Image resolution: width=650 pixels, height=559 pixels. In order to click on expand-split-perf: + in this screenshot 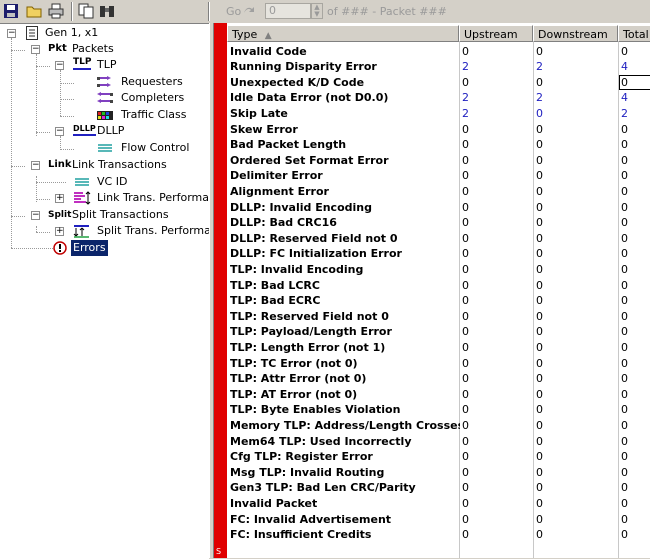, I will do `click(59, 231)`.